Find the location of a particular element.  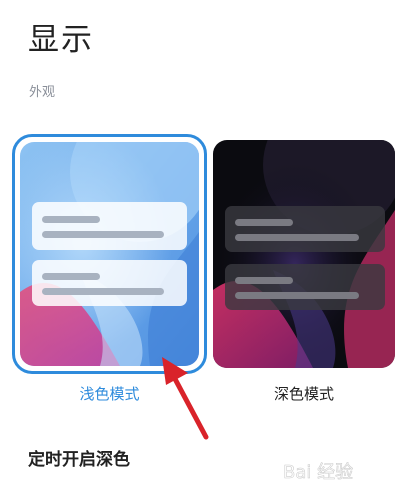

svg-text: Bai 经验 is located at coordinates (318, 472).